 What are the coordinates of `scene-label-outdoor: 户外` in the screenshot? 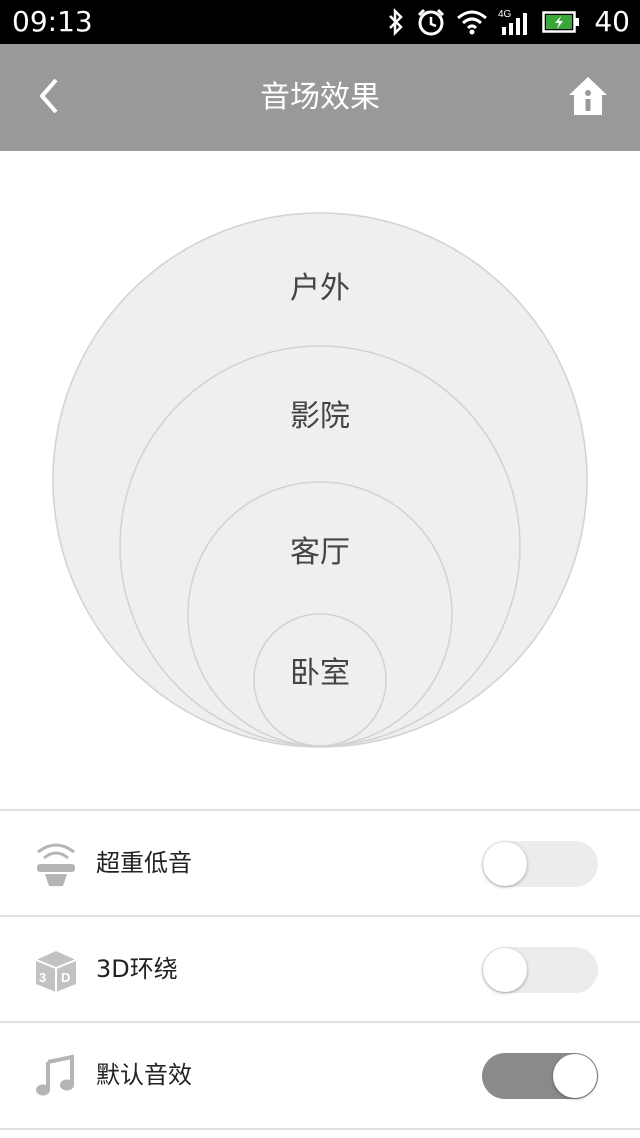 It's located at (320, 288).